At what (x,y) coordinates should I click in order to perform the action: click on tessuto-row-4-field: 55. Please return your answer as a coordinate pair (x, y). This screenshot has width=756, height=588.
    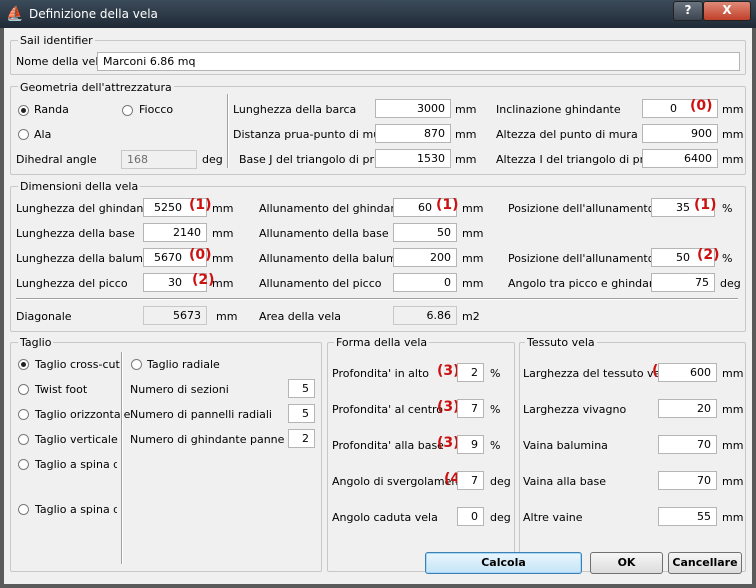
    Looking at the image, I should click on (687, 516).